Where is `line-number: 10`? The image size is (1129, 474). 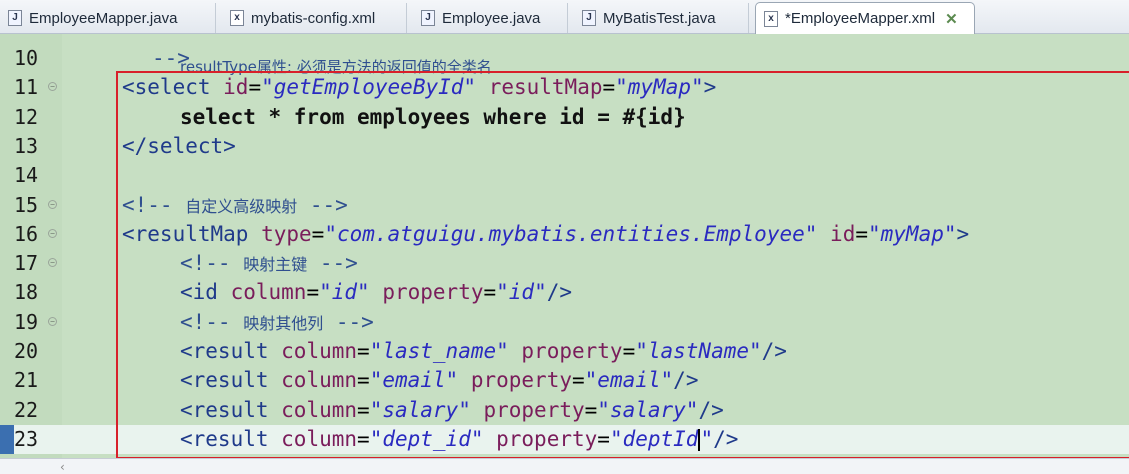 line-number: 10 is located at coordinates (26, 58).